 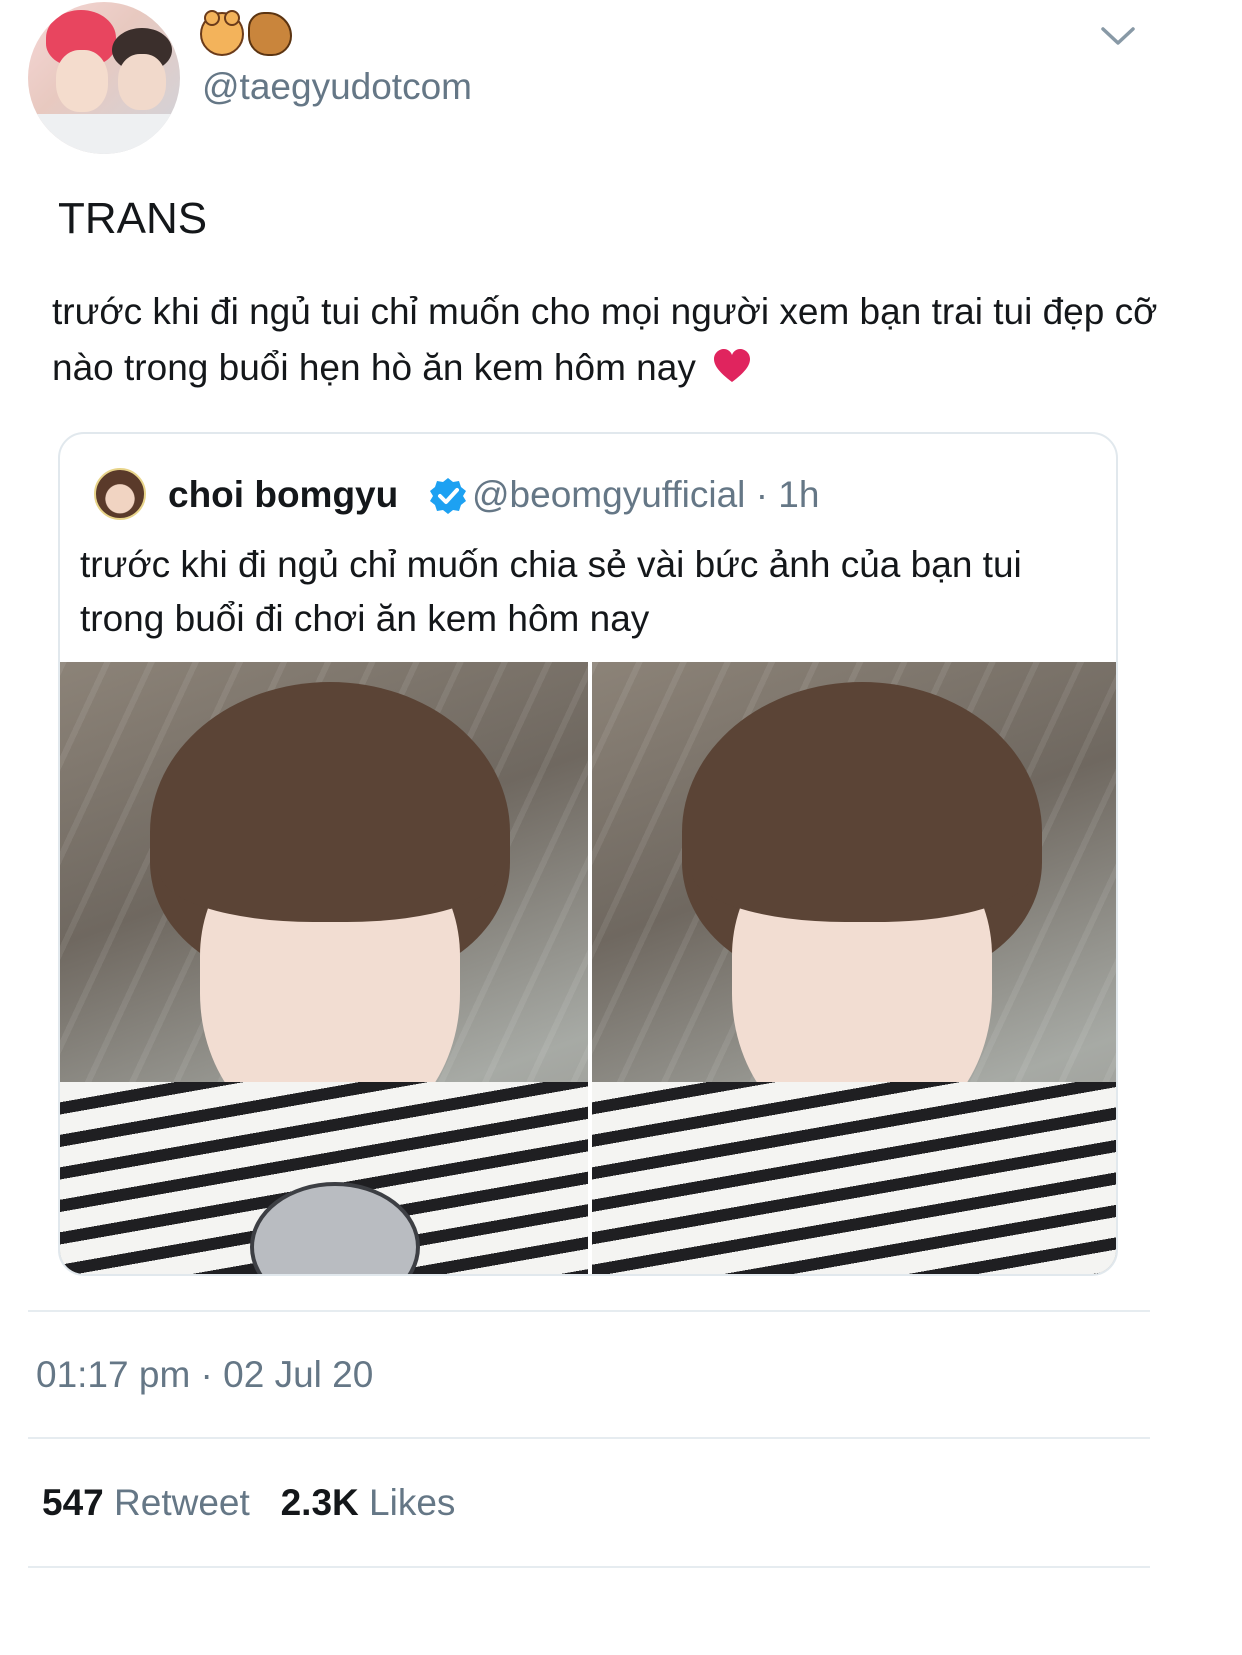 I want to click on retweet-stat: 547 Retweet, so click(x=146, y=1502).